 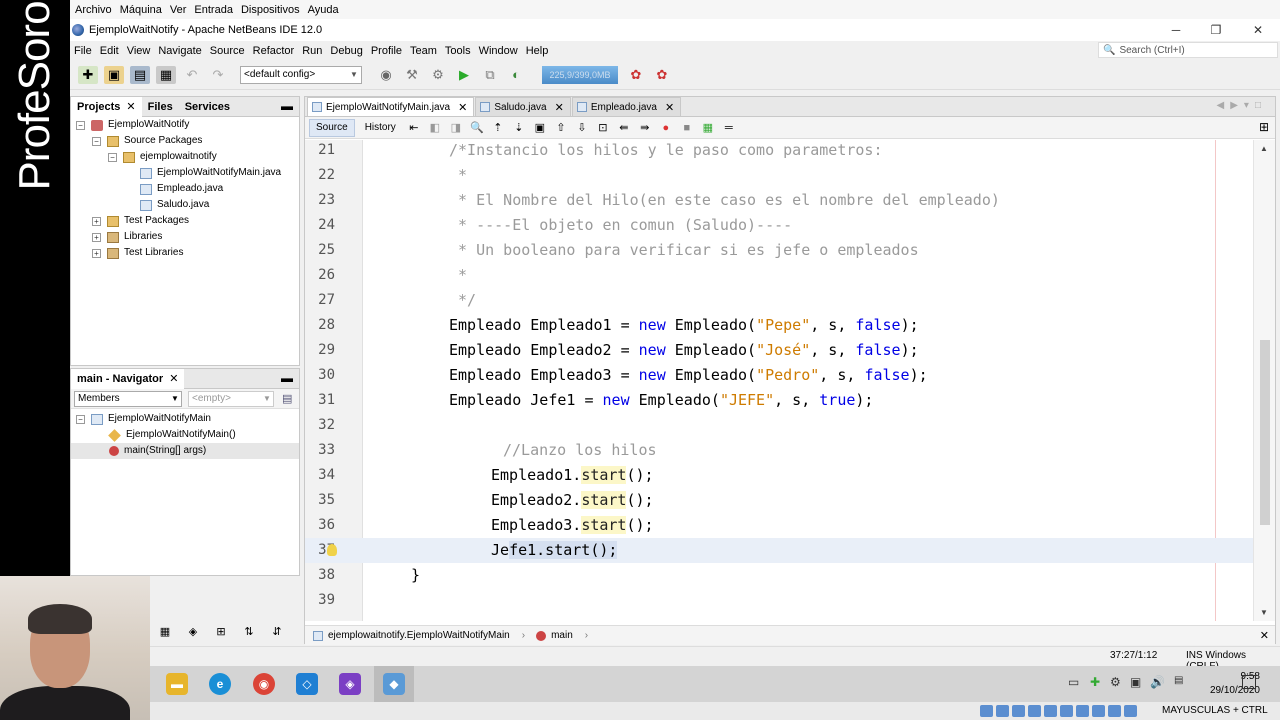 I want to click on menu-navigate: Navigate, so click(x=179, y=51).